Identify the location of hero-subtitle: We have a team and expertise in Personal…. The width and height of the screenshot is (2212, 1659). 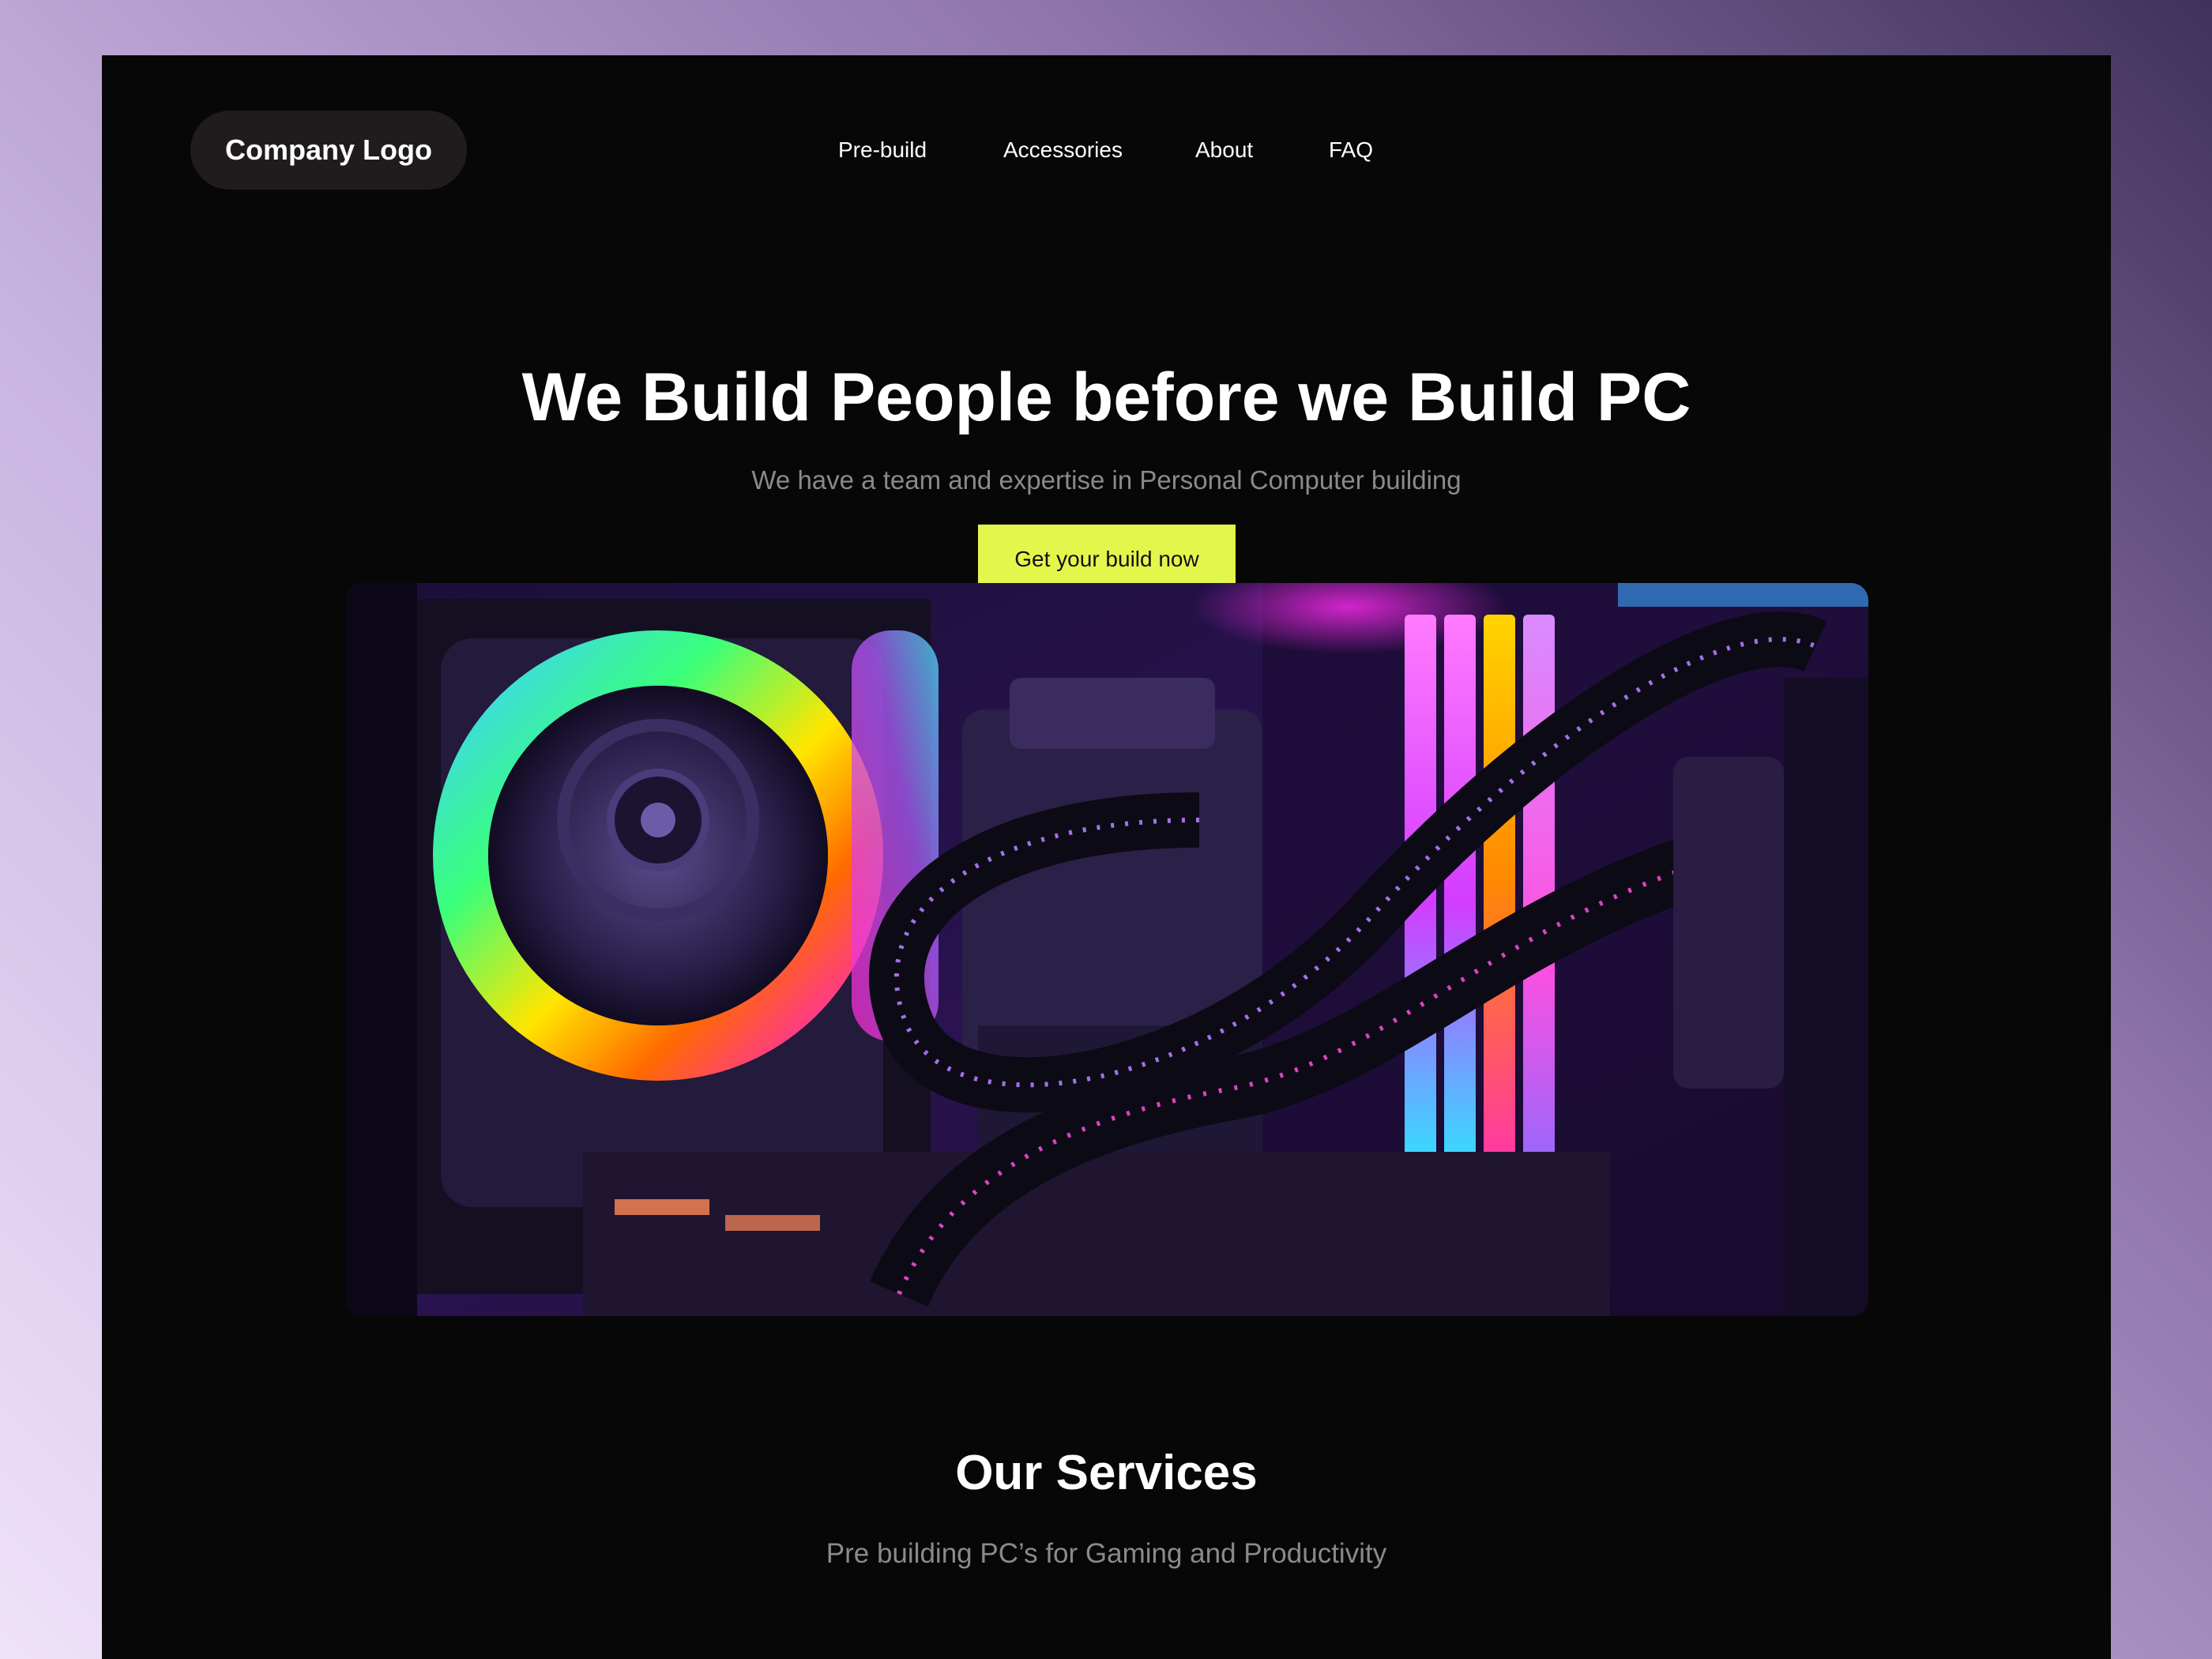
(1106, 480).